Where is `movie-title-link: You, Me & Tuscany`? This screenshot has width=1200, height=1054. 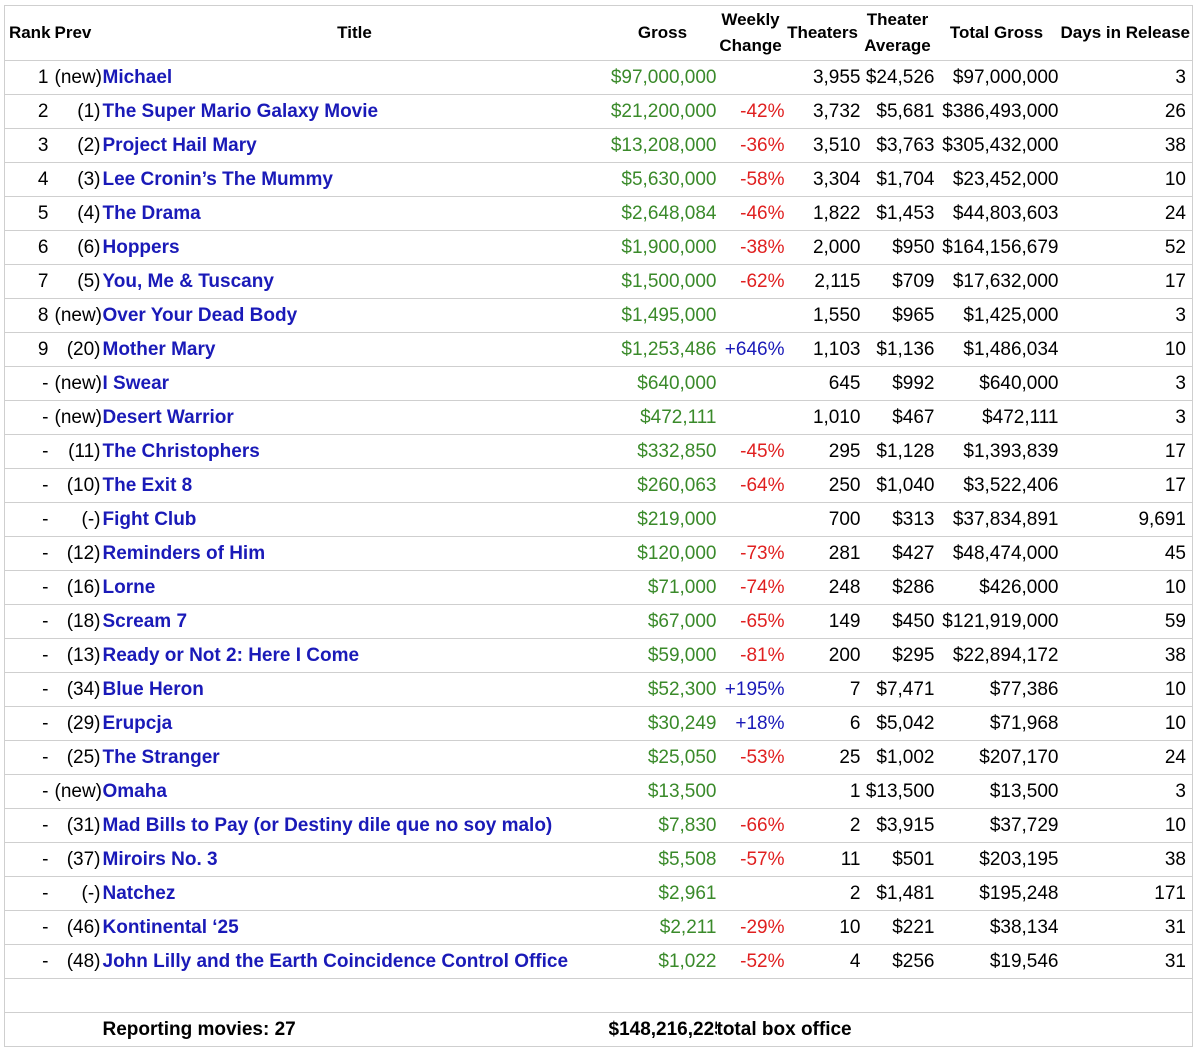 movie-title-link: You, Me & Tuscany is located at coordinates (188, 281).